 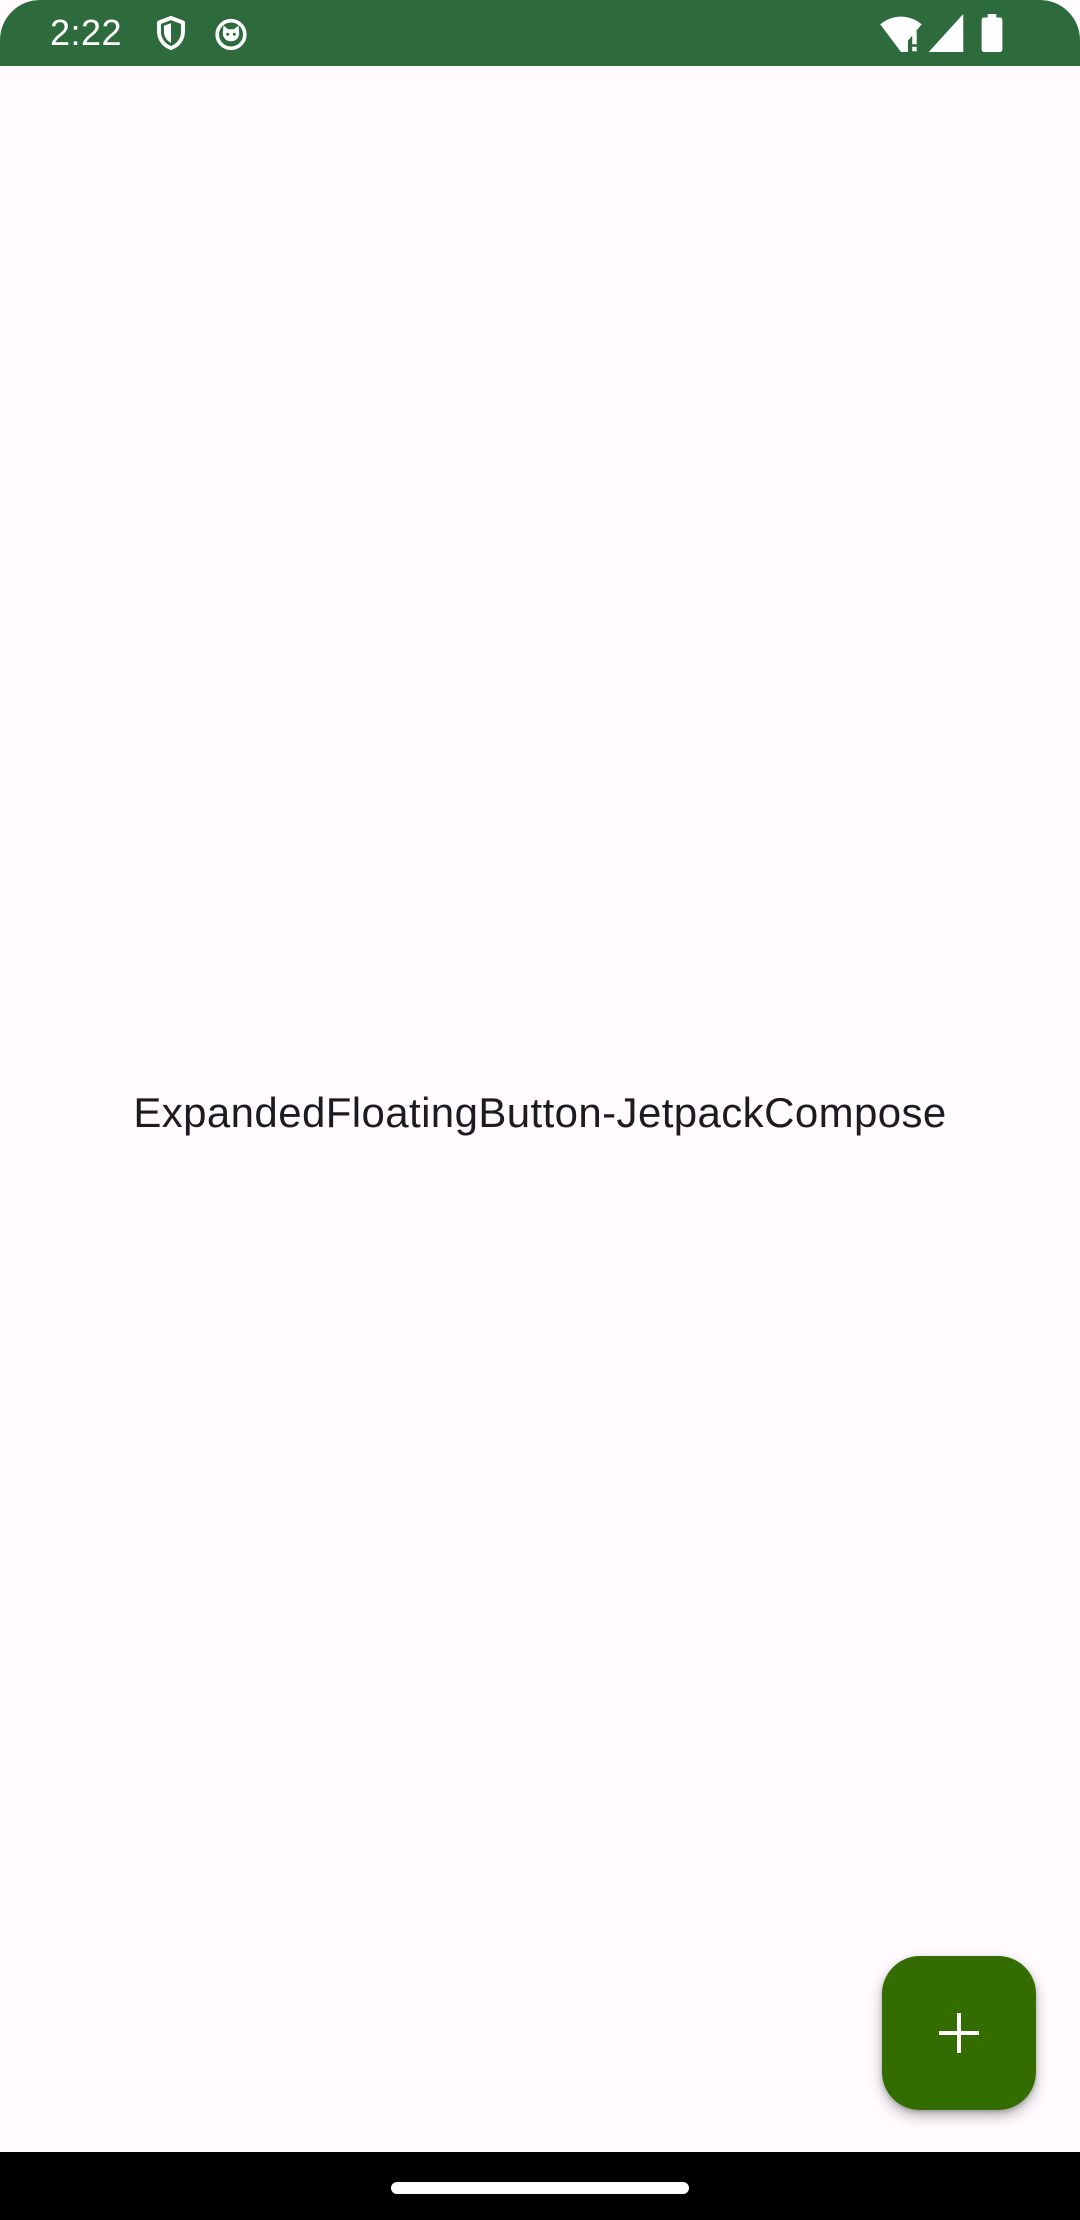 What do you see at coordinates (946, 33) in the screenshot?
I see `cell-signal-icon` at bounding box center [946, 33].